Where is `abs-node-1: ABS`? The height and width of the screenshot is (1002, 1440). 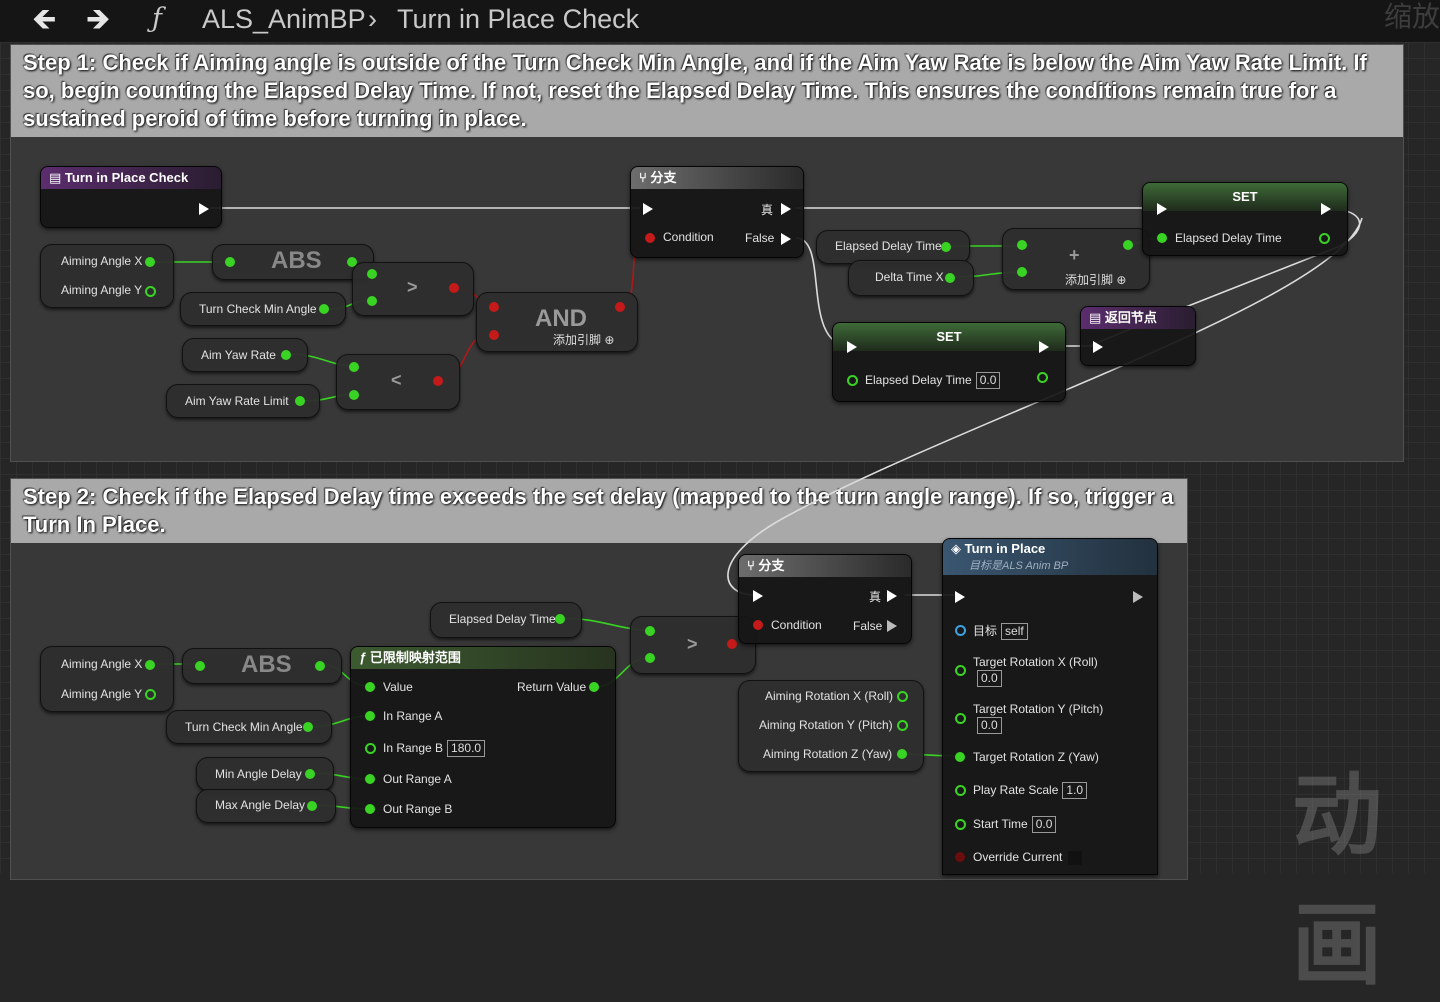
abs-node-1: ABS is located at coordinates (293, 262).